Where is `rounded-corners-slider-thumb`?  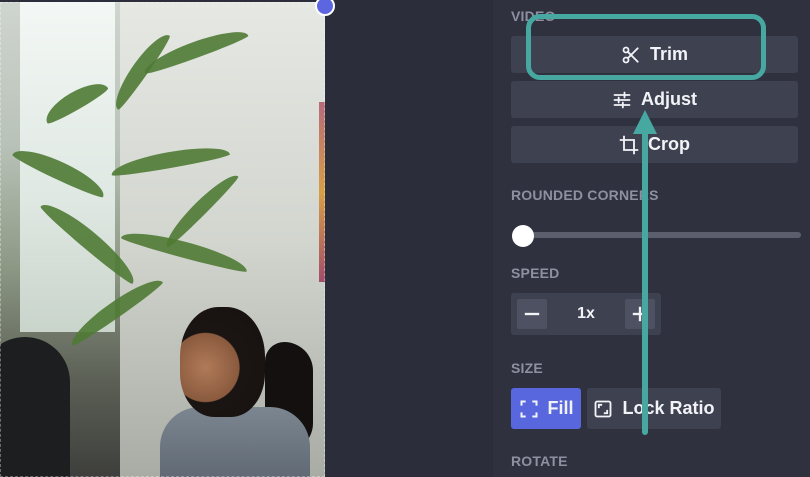
rounded-corners-slider-thumb is located at coordinates (523, 236).